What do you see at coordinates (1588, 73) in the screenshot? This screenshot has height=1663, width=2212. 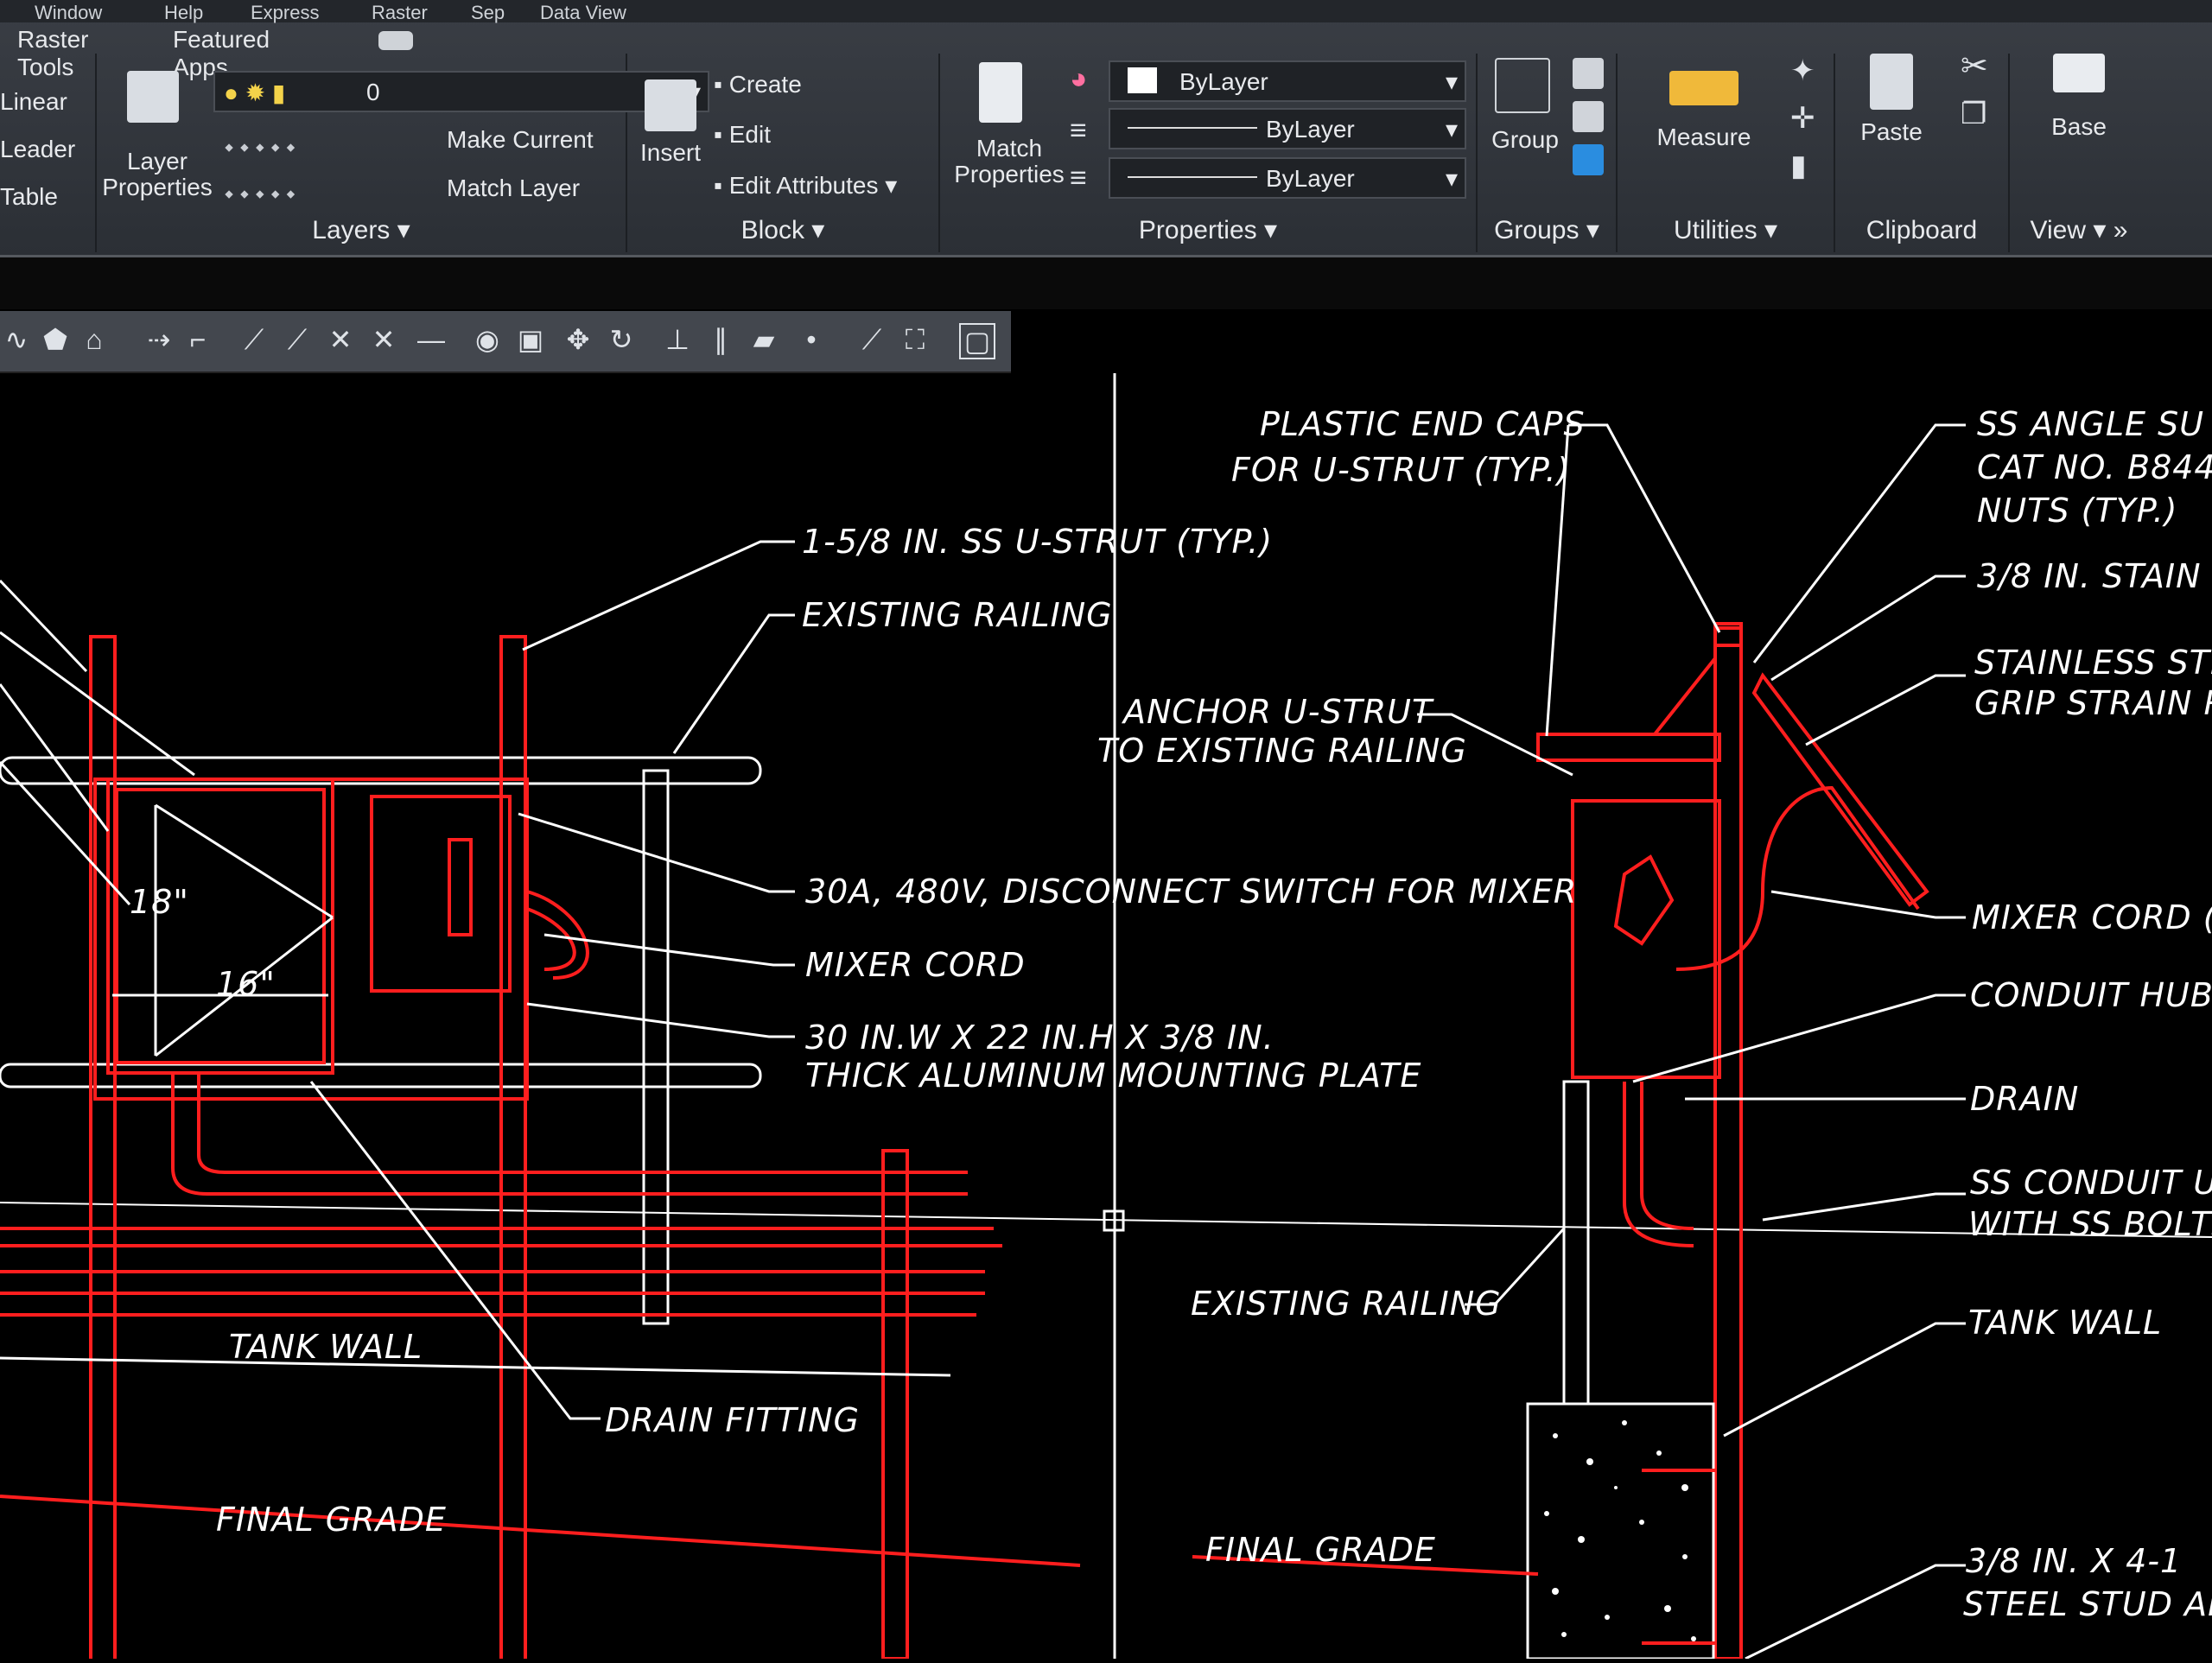 I see `ungroup-icon` at bounding box center [1588, 73].